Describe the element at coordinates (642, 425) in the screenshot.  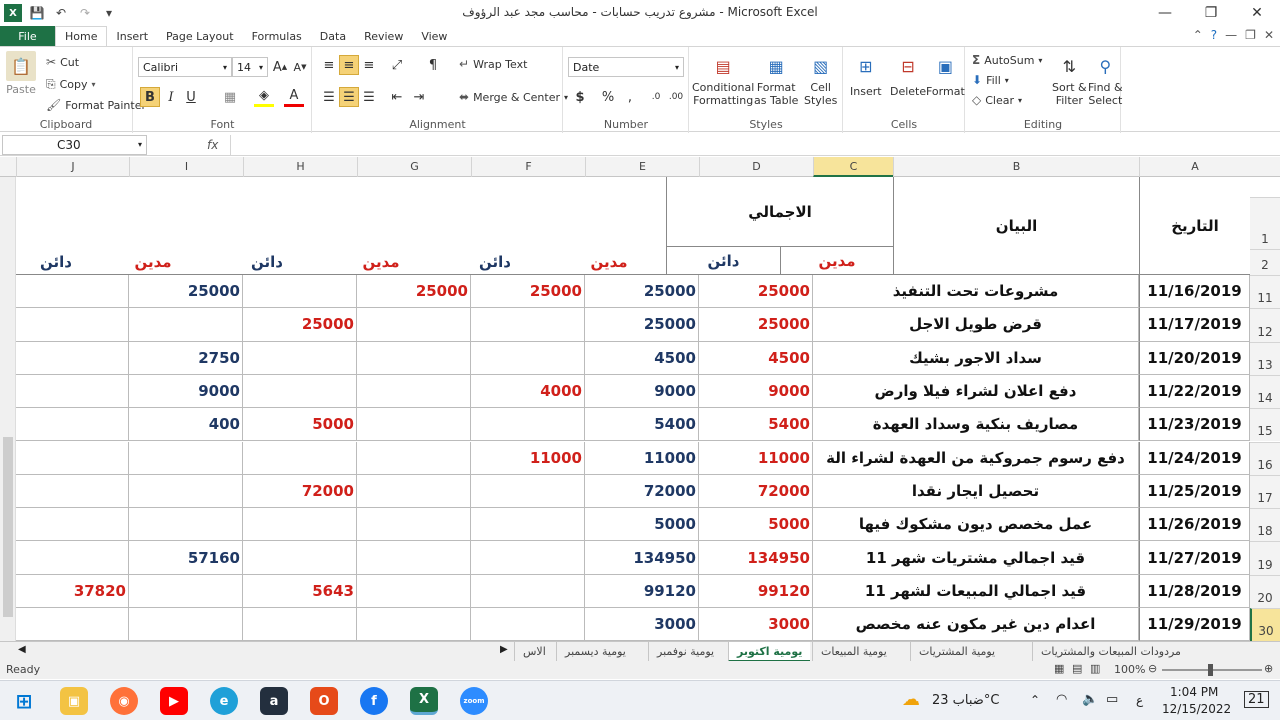
I see `cell-total-credit-row-15: 5400` at that location.